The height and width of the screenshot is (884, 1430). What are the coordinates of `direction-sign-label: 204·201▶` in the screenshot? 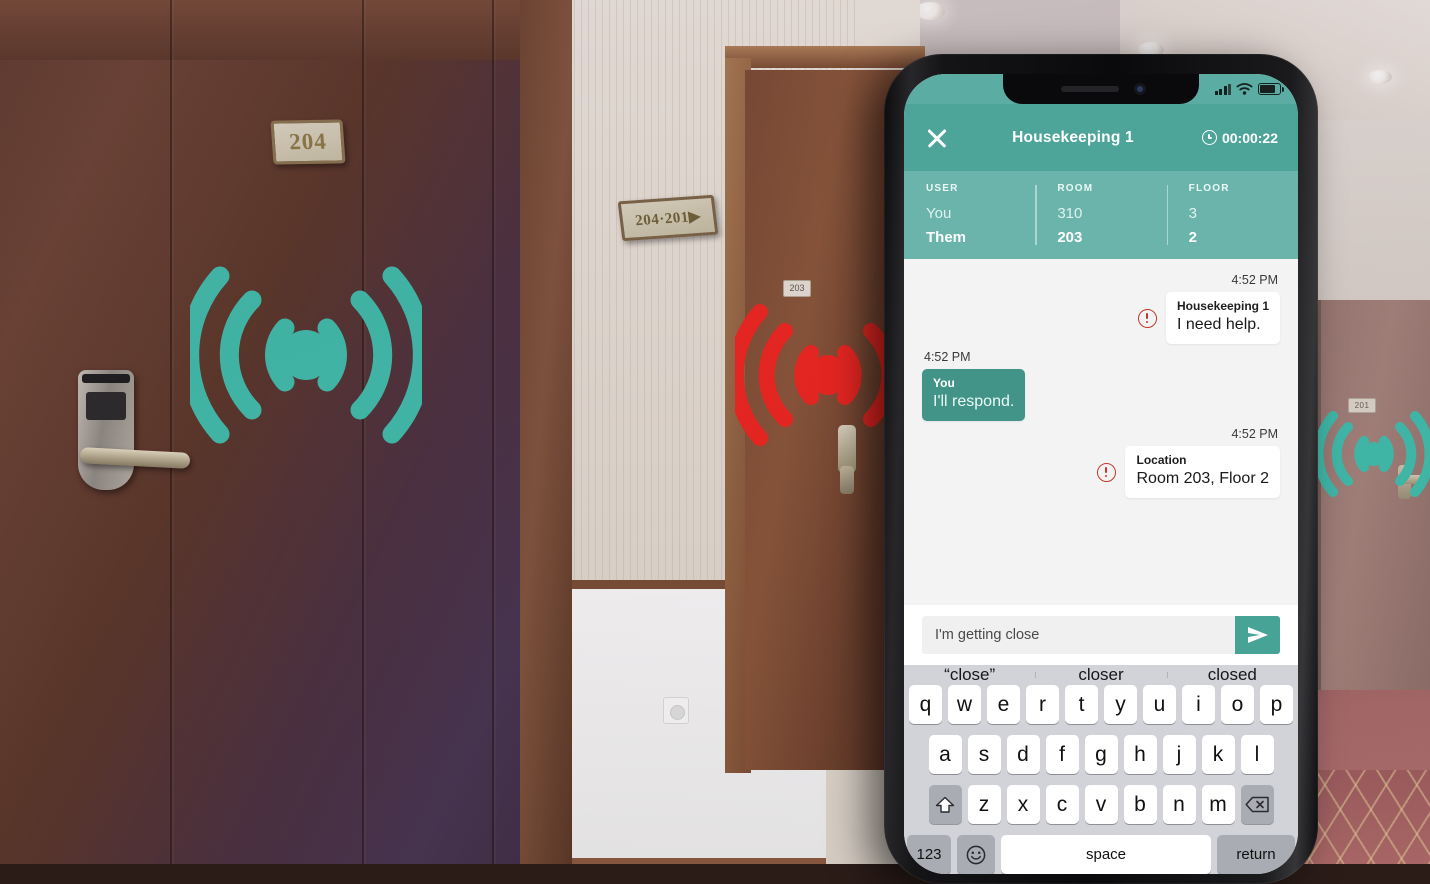 It's located at (668, 217).